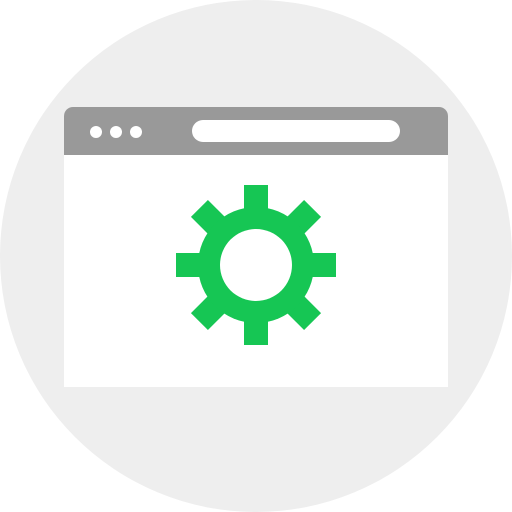 This screenshot has height=512, width=512. What do you see at coordinates (296, 131) in the screenshot?
I see `address-bar` at bounding box center [296, 131].